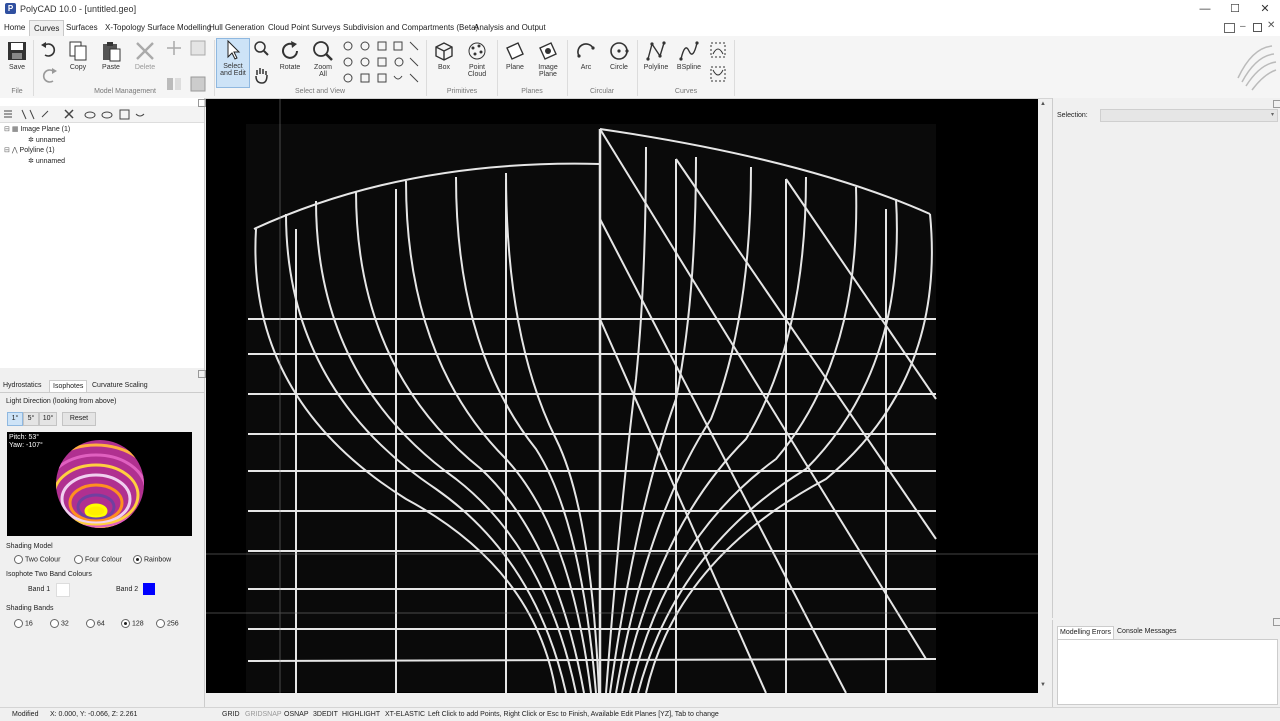 This screenshot has width=1280, height=721. I want to click on copy-icon, so click(78, 51).